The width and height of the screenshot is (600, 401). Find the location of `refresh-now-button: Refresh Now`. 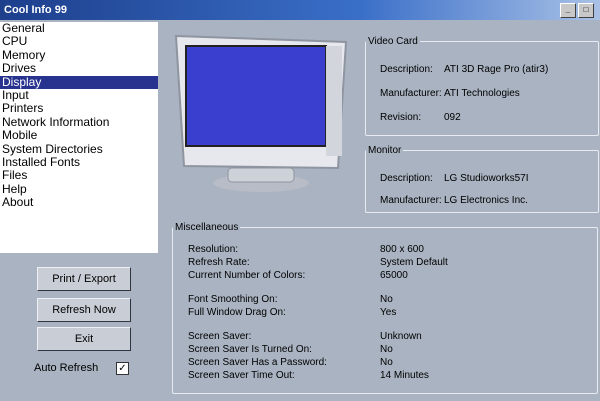

refresh-now-button: Refresh Now is located at coordinates (84, 310).